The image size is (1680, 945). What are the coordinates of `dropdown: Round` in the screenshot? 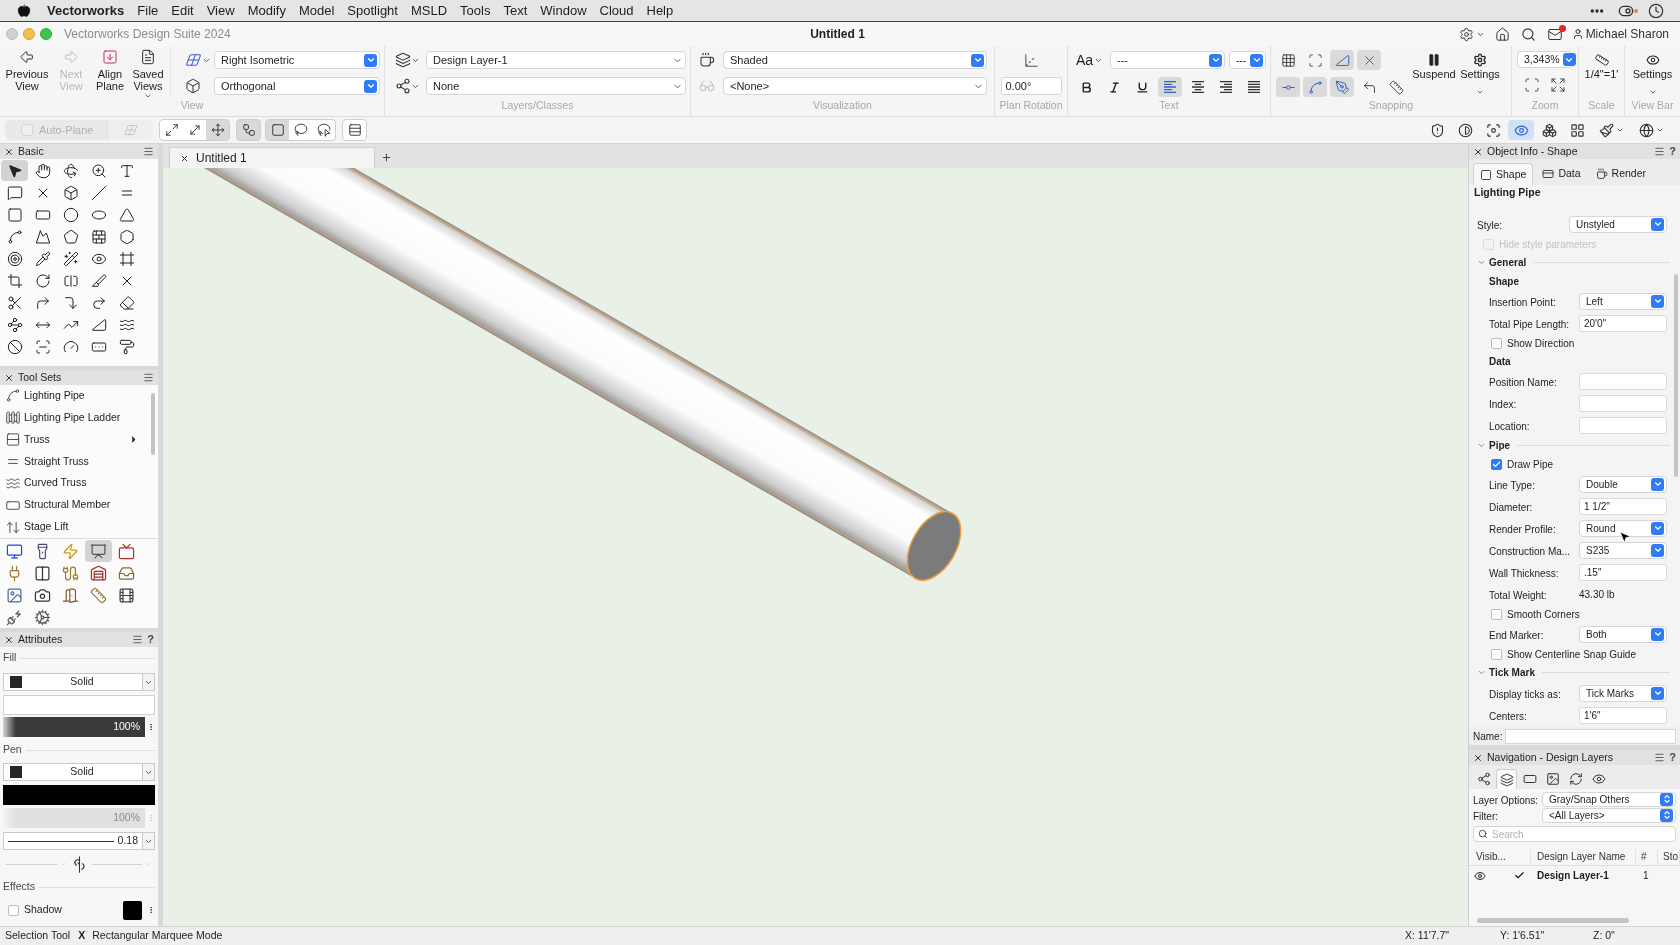 It's located at (1623, 528).